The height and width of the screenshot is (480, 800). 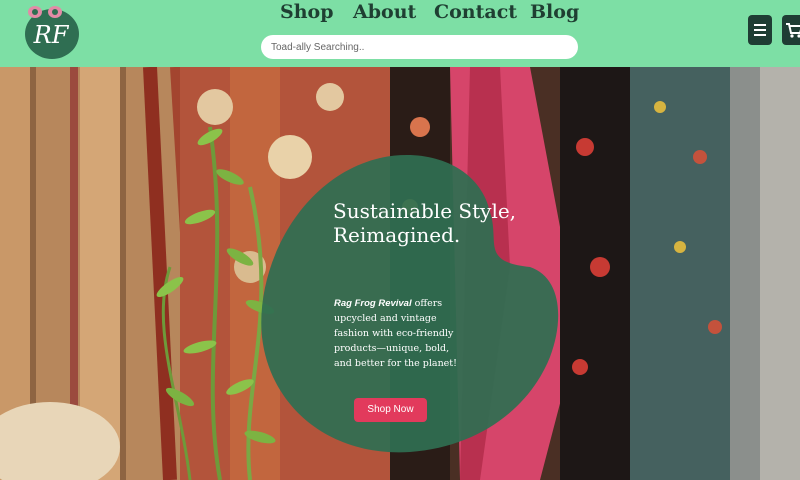 I want to click on cart-button, so click(x=791, y=30).